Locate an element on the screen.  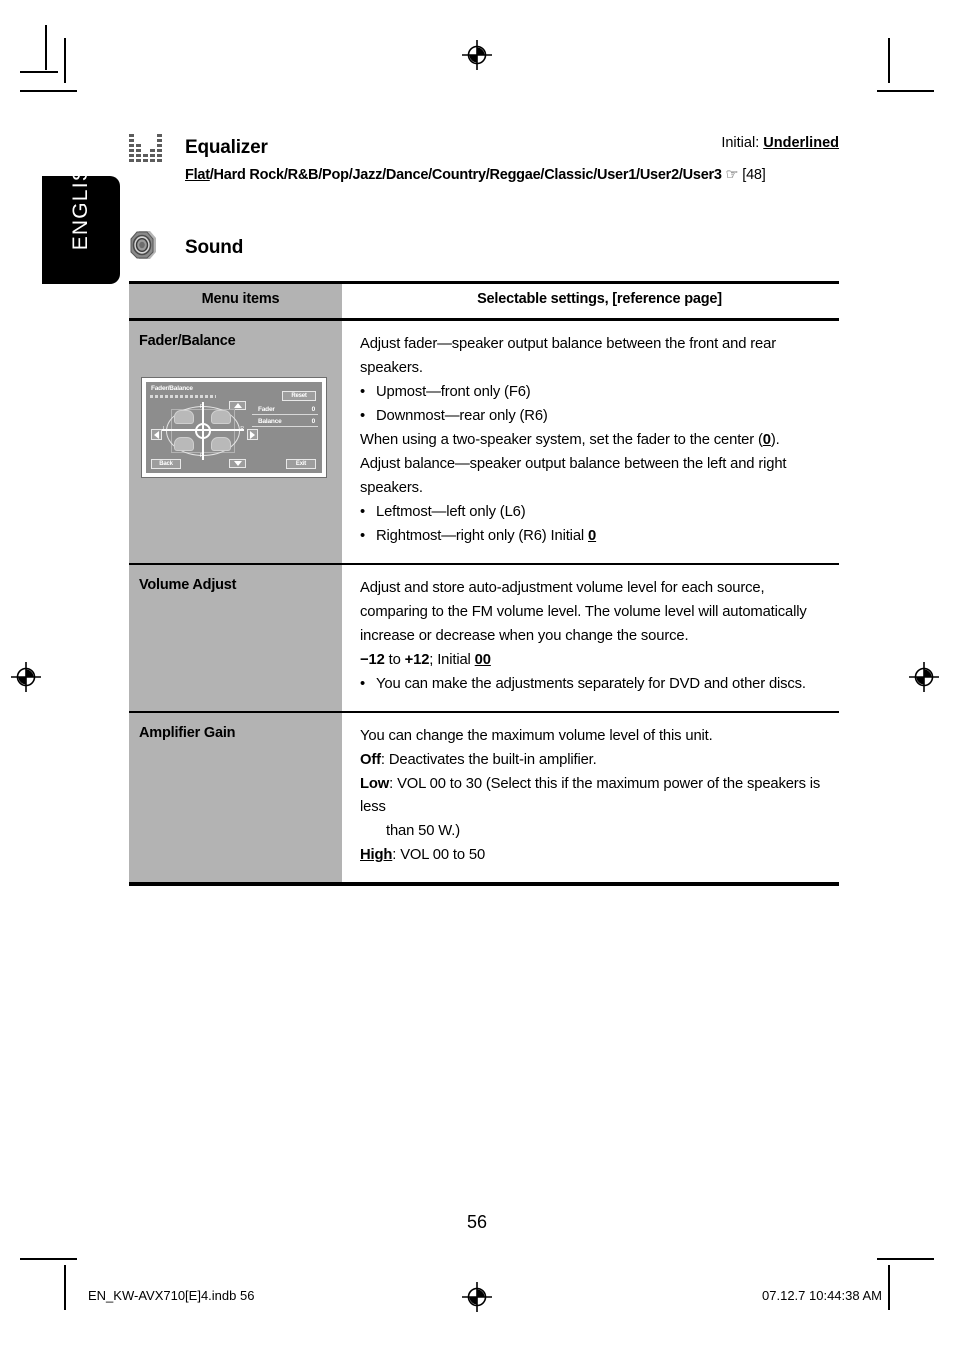
option-high-text: : VOL 00 to 50 is located at coordinates (439, 855).